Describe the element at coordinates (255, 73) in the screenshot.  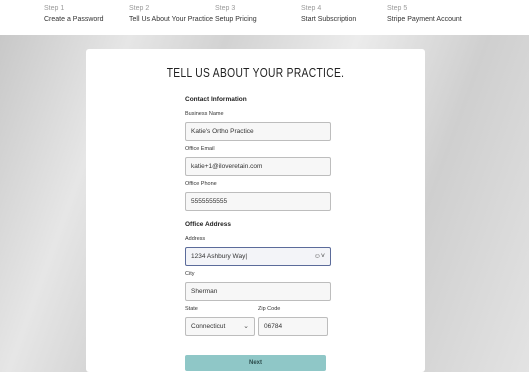
I see `page-title: TELL US ABOUT YOUR PRACTICE.` at that location.